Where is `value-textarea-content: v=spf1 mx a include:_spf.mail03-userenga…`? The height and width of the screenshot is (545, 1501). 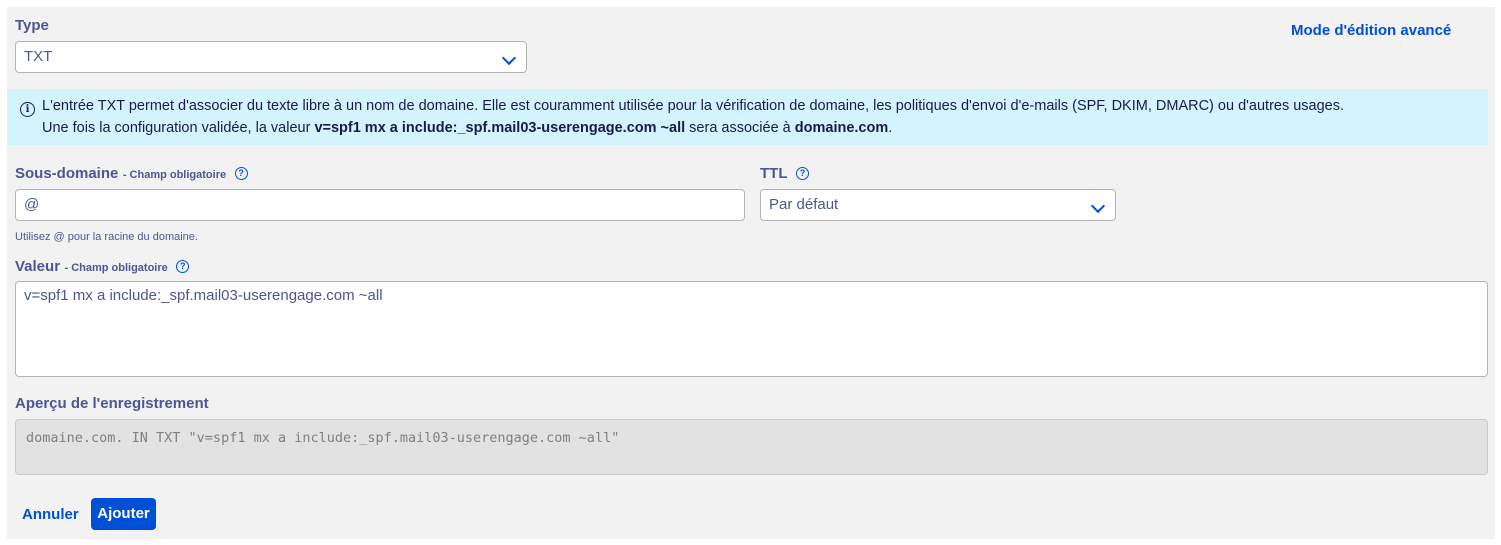
value-textarea-content: v=spf1 mx a include:_spf.mail03-userenga… is located at coordinates (203, 295).